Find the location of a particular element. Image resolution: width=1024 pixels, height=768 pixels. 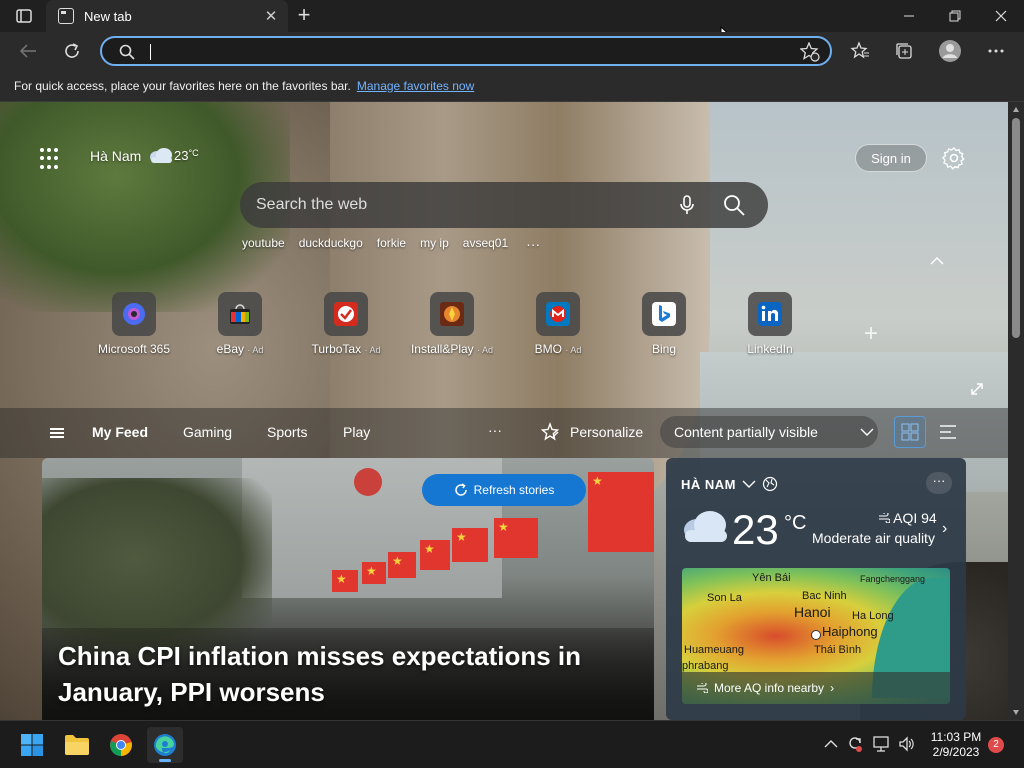

weather-location-selector: HÀ NAM is located at coordinates (729, 484).